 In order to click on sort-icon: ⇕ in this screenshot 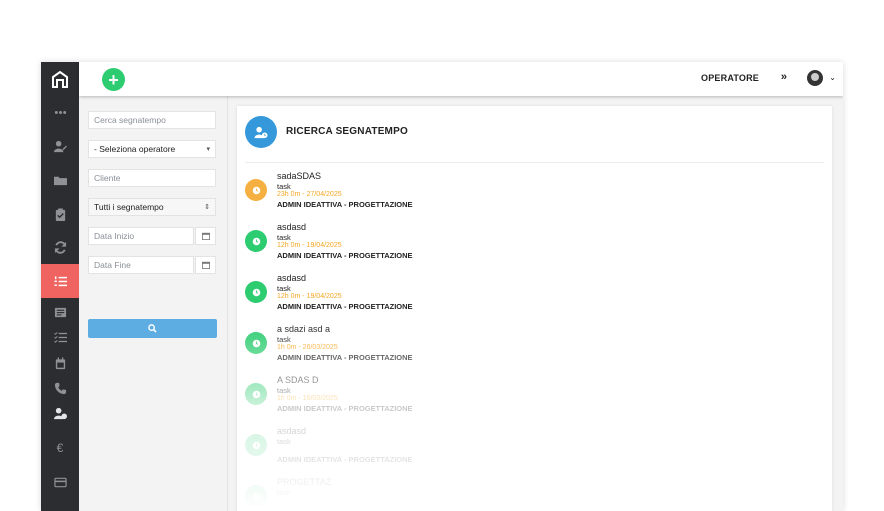, I will do `click(207, 207)`.